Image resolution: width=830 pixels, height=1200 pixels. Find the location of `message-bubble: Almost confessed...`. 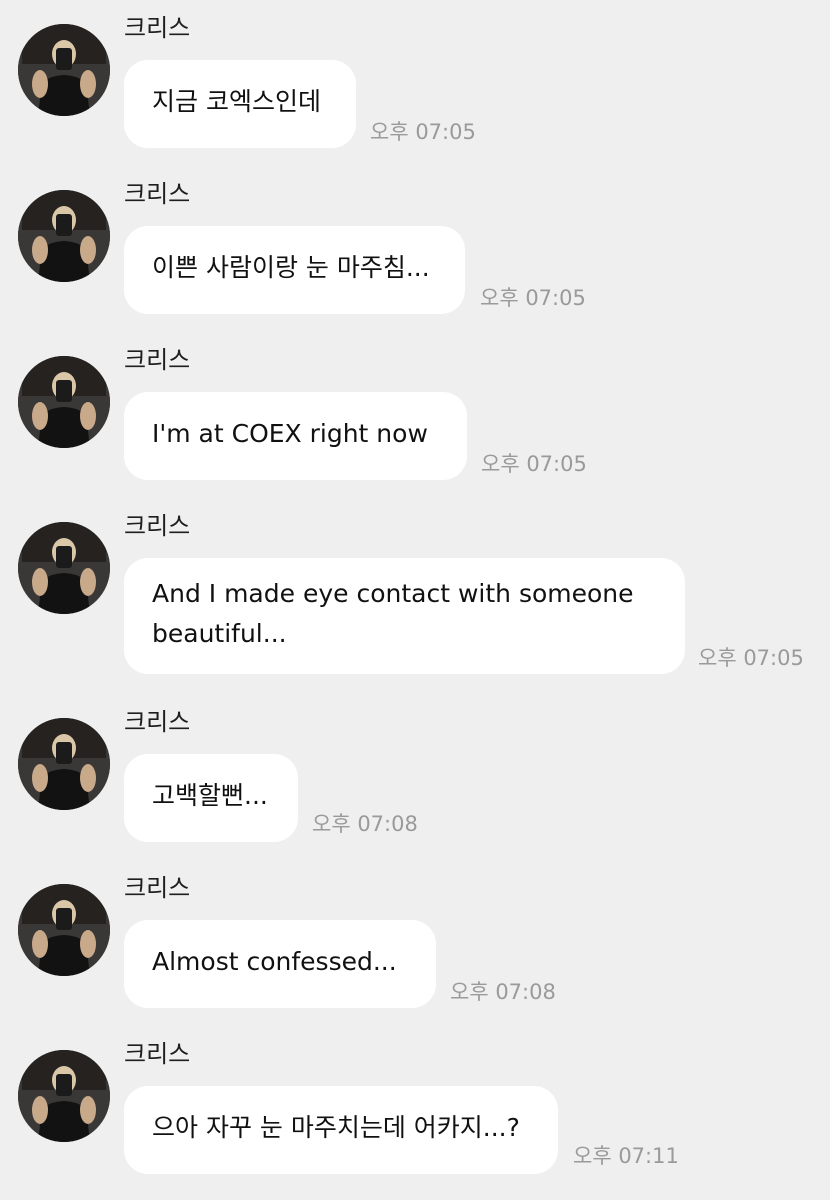

message-bubble: Almost confessed... is located at coordinates (280, 964).